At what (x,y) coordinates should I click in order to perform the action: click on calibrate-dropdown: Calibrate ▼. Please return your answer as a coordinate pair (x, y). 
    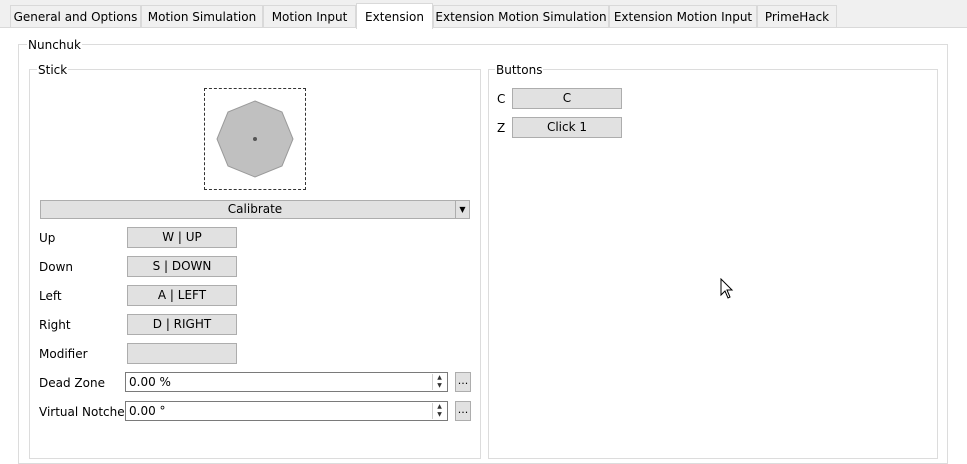
    Looking at the image, I should click on (255, 209).